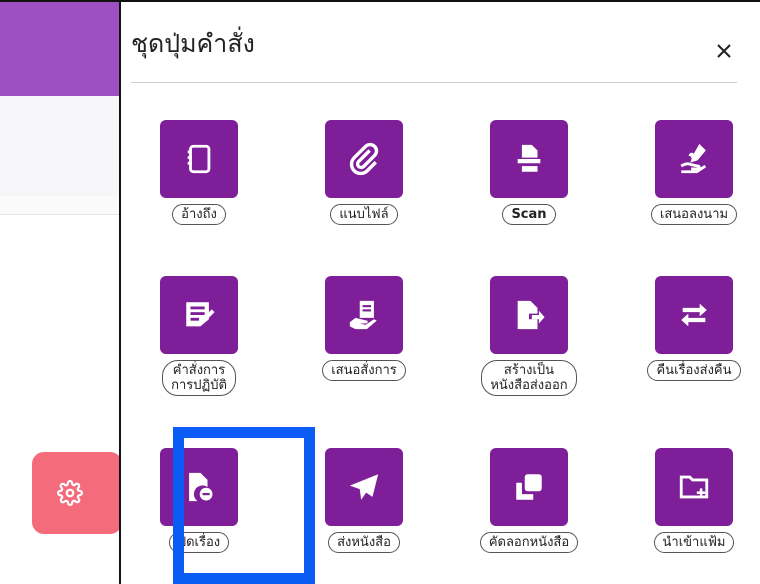 The image size is (760, 584). What do you see at coordinates (694, 214) in the screenshot?
I see `propose-sign-label: เสนอลงนาม` at bounding box center [694, 214].